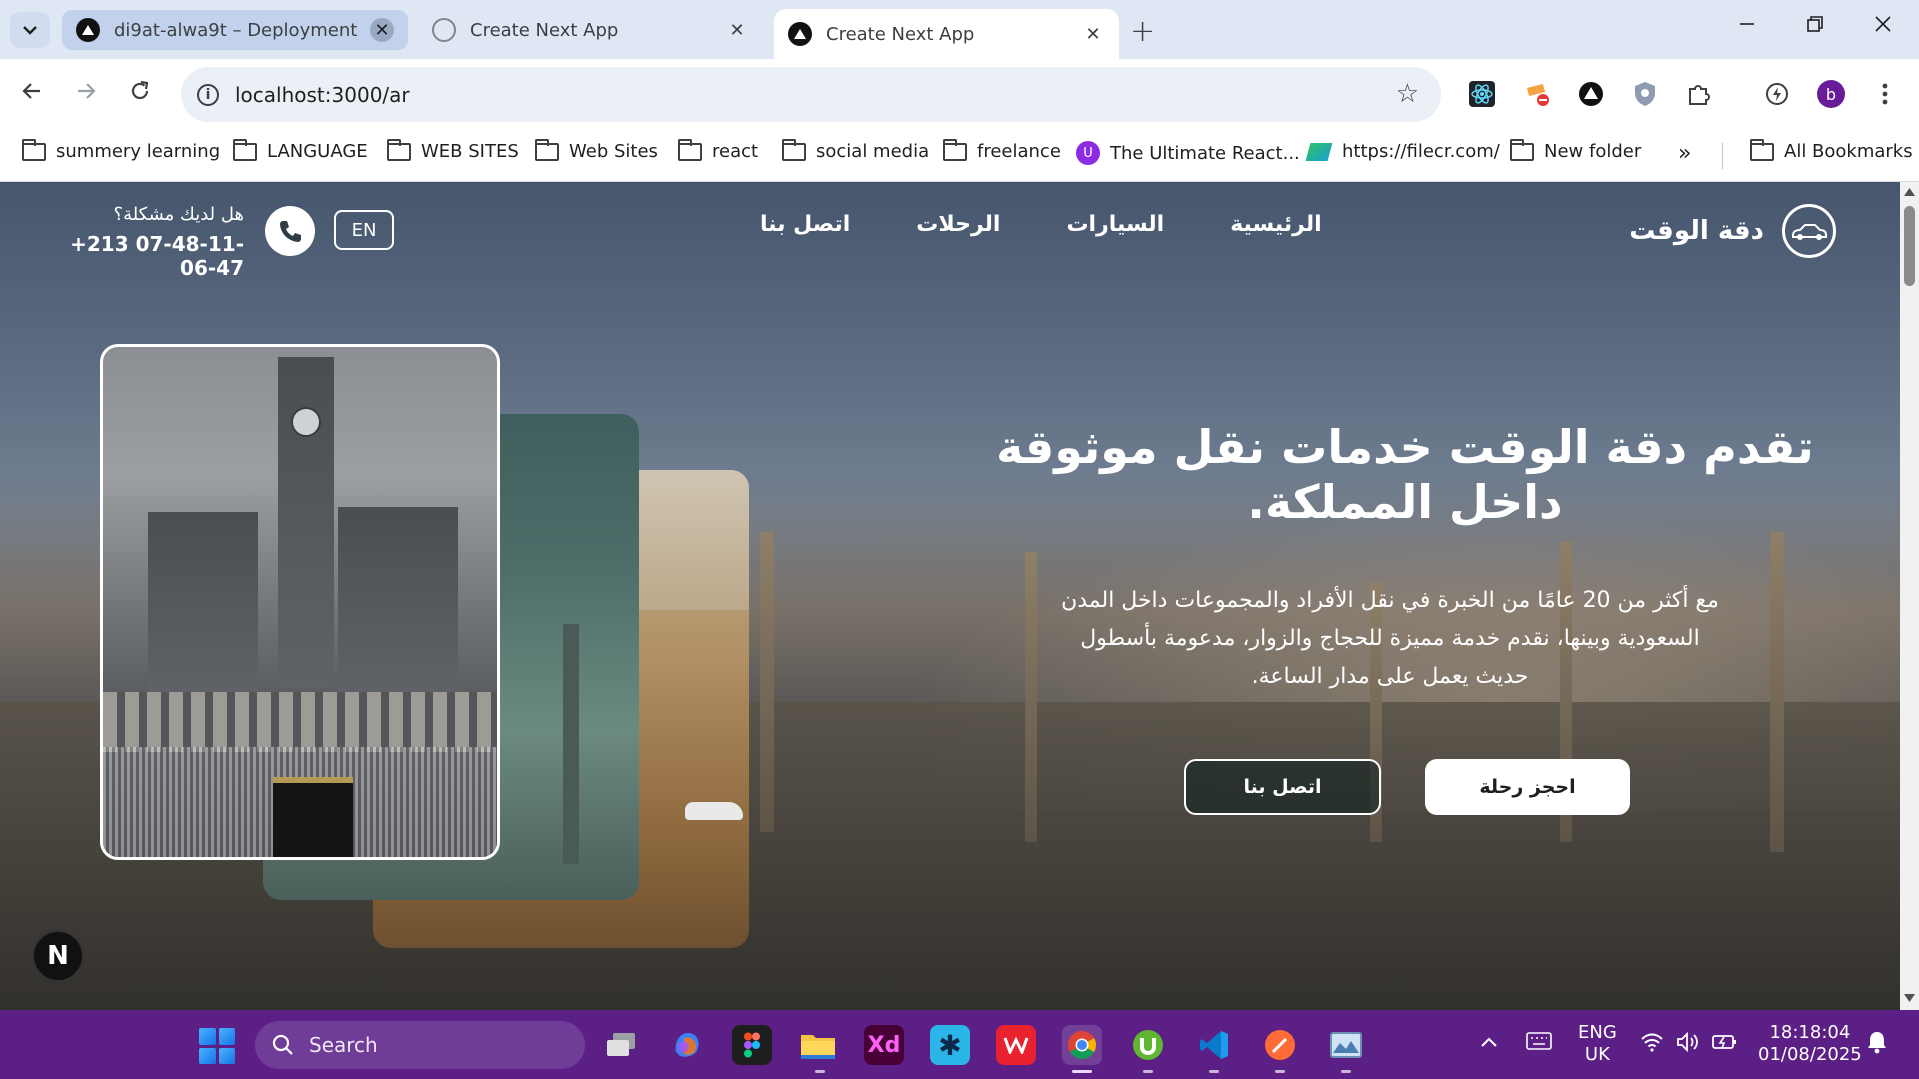  What do you see at coordinates (1407, 94) in the screenshot?
I see `bookmark-star-icon: ☆` at bounding box center [1407, 94].